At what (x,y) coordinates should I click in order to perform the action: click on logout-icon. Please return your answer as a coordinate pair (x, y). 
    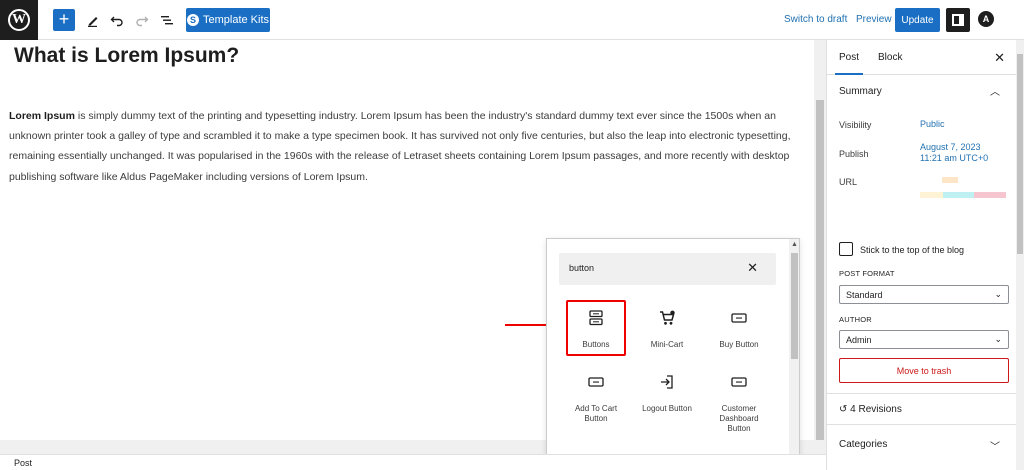
    Looking at the image, I should click on (667, 382).